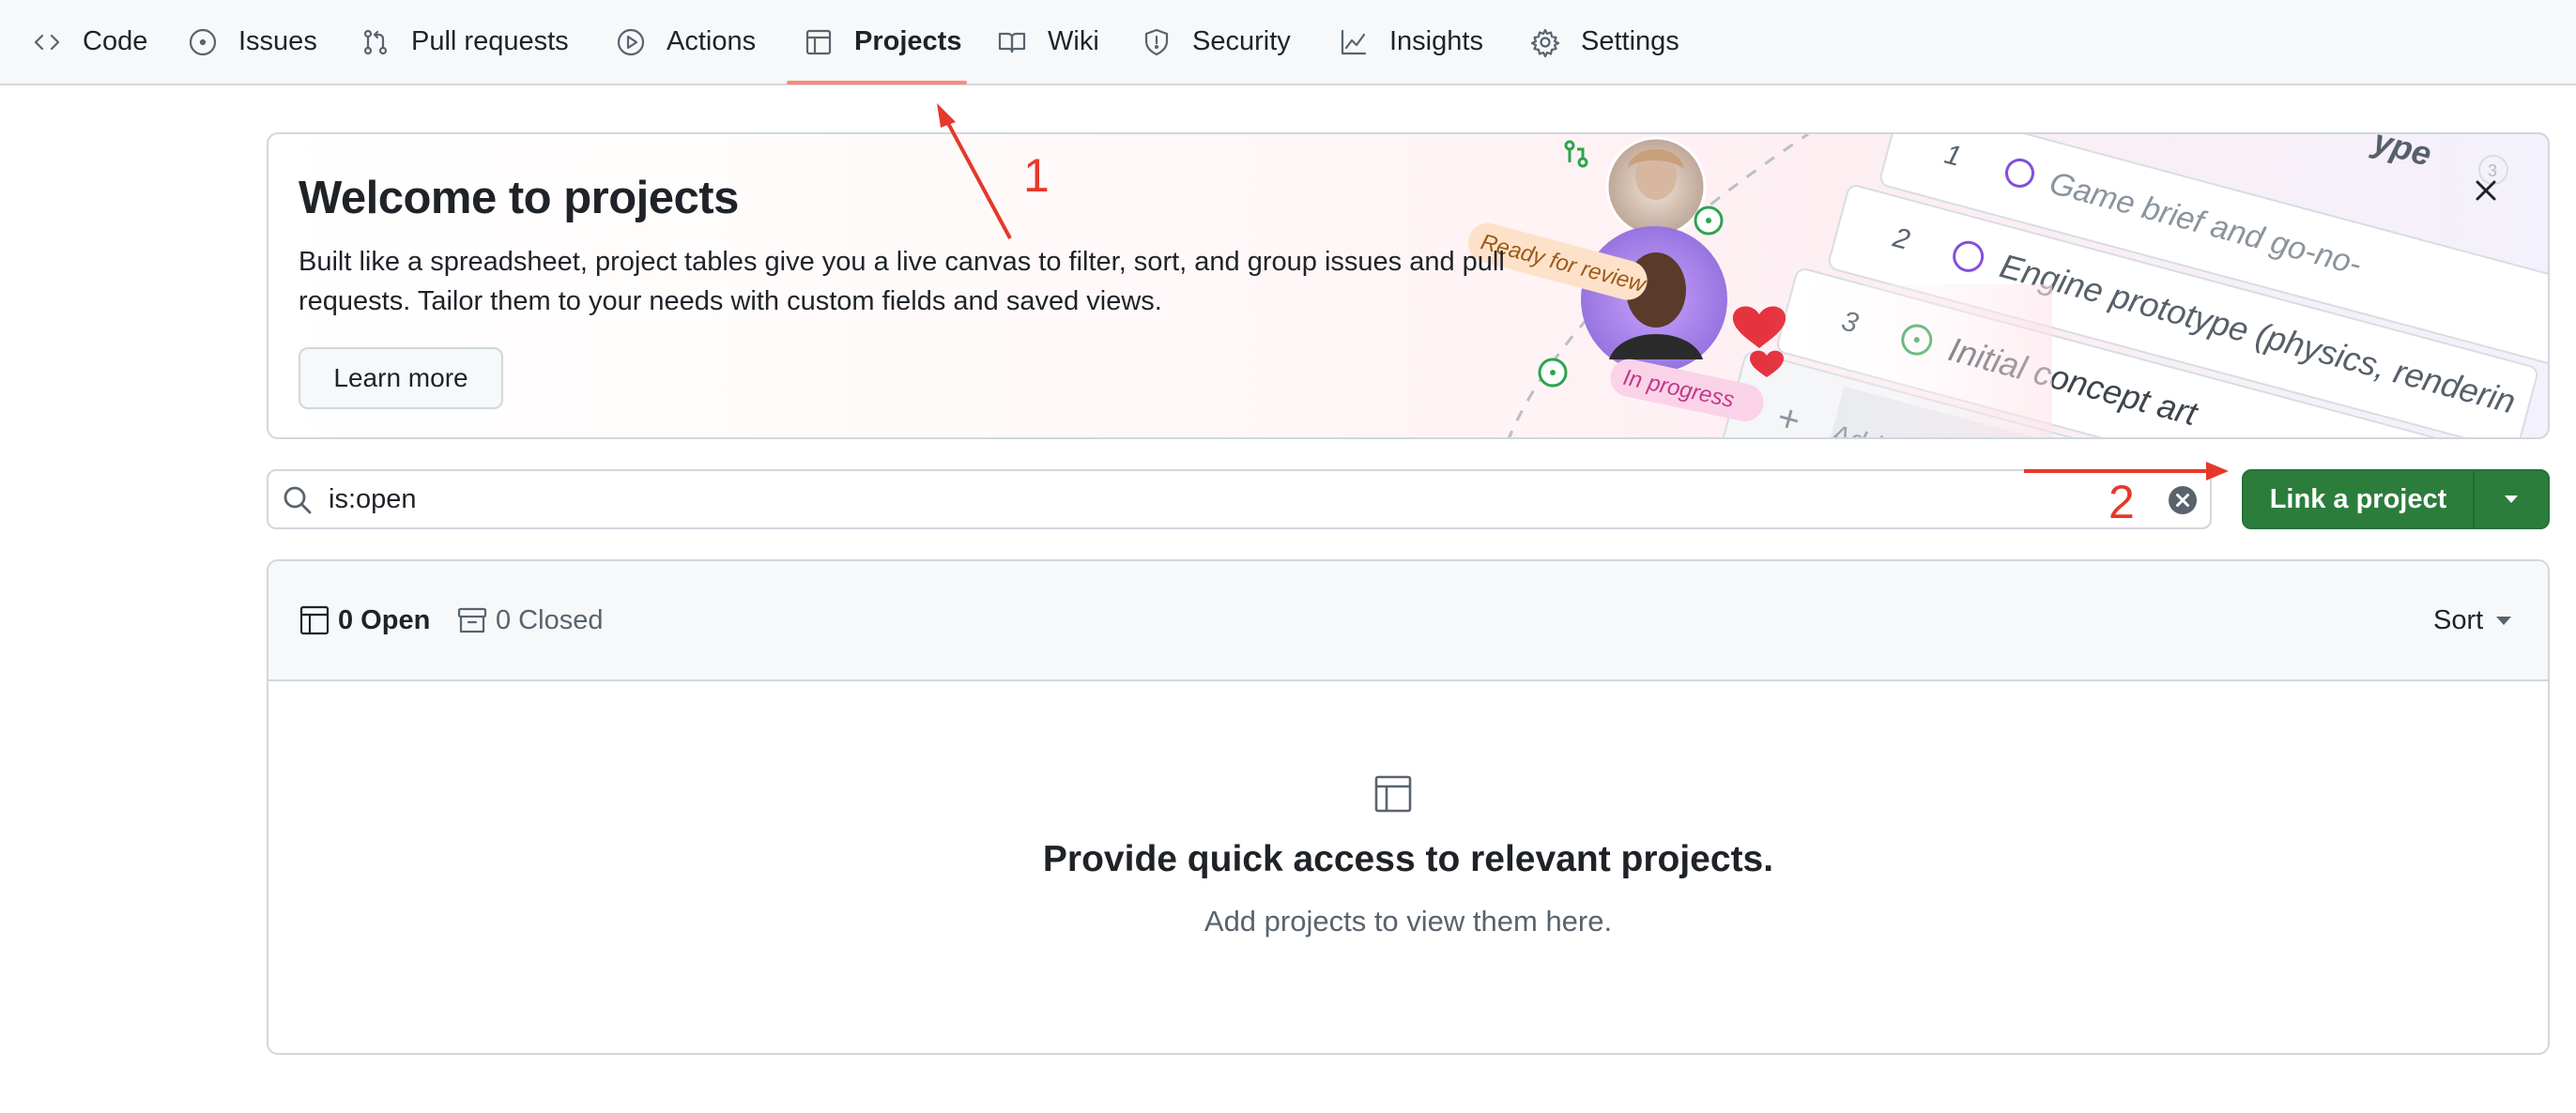 Image resolution: width=2576 pixels, height=1113 pixels. What do you see at coordinates (1630, 41) in the screenshot?
I see `tab-settings-label: Settings` at bounding box center [1630, 41].